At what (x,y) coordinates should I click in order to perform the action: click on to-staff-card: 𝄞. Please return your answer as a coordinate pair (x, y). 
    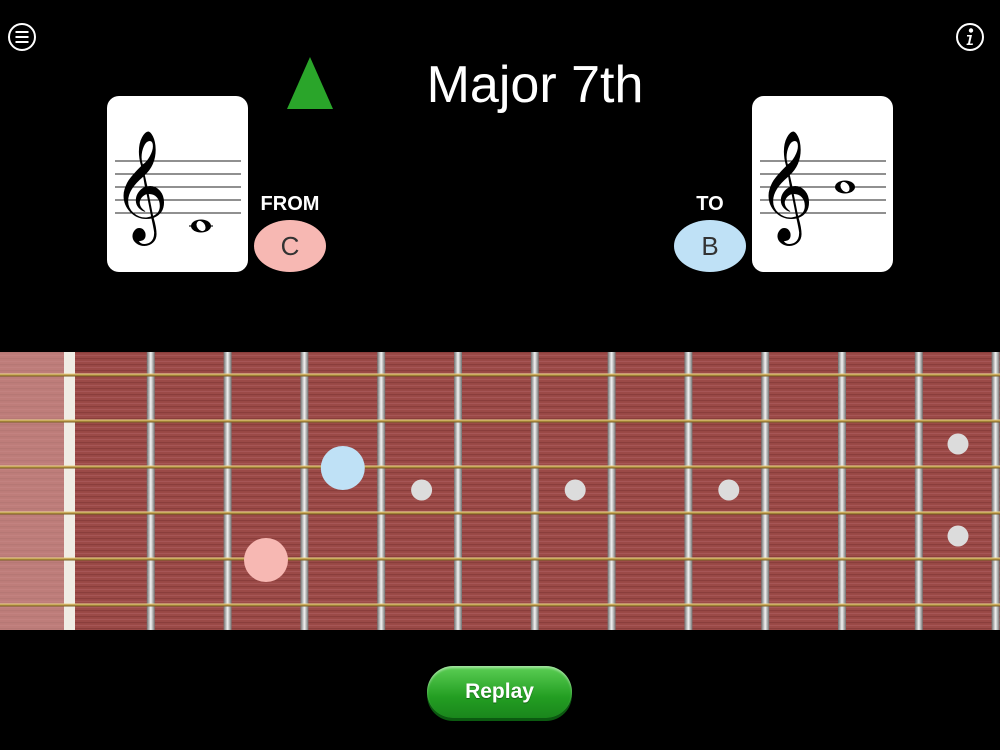
    Looking at the image, I should click on (822, 184).